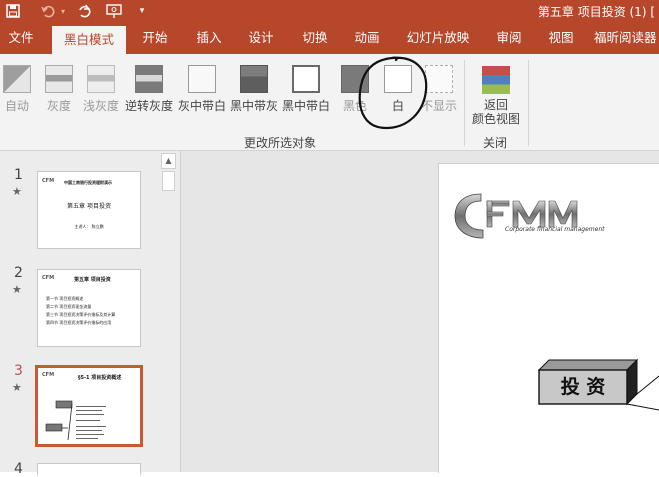 The height and width of the screenshot is (477, 659). I want to click on tab-insert: 插入, so click(209, 38).